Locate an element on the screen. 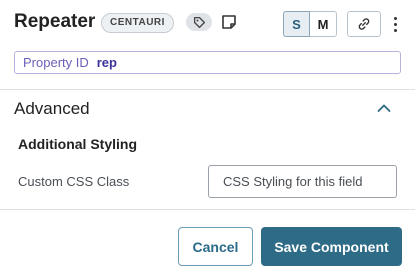 This screenshot has width=415, height=275. size-toggle: S M is located at coordinates (310, 24).